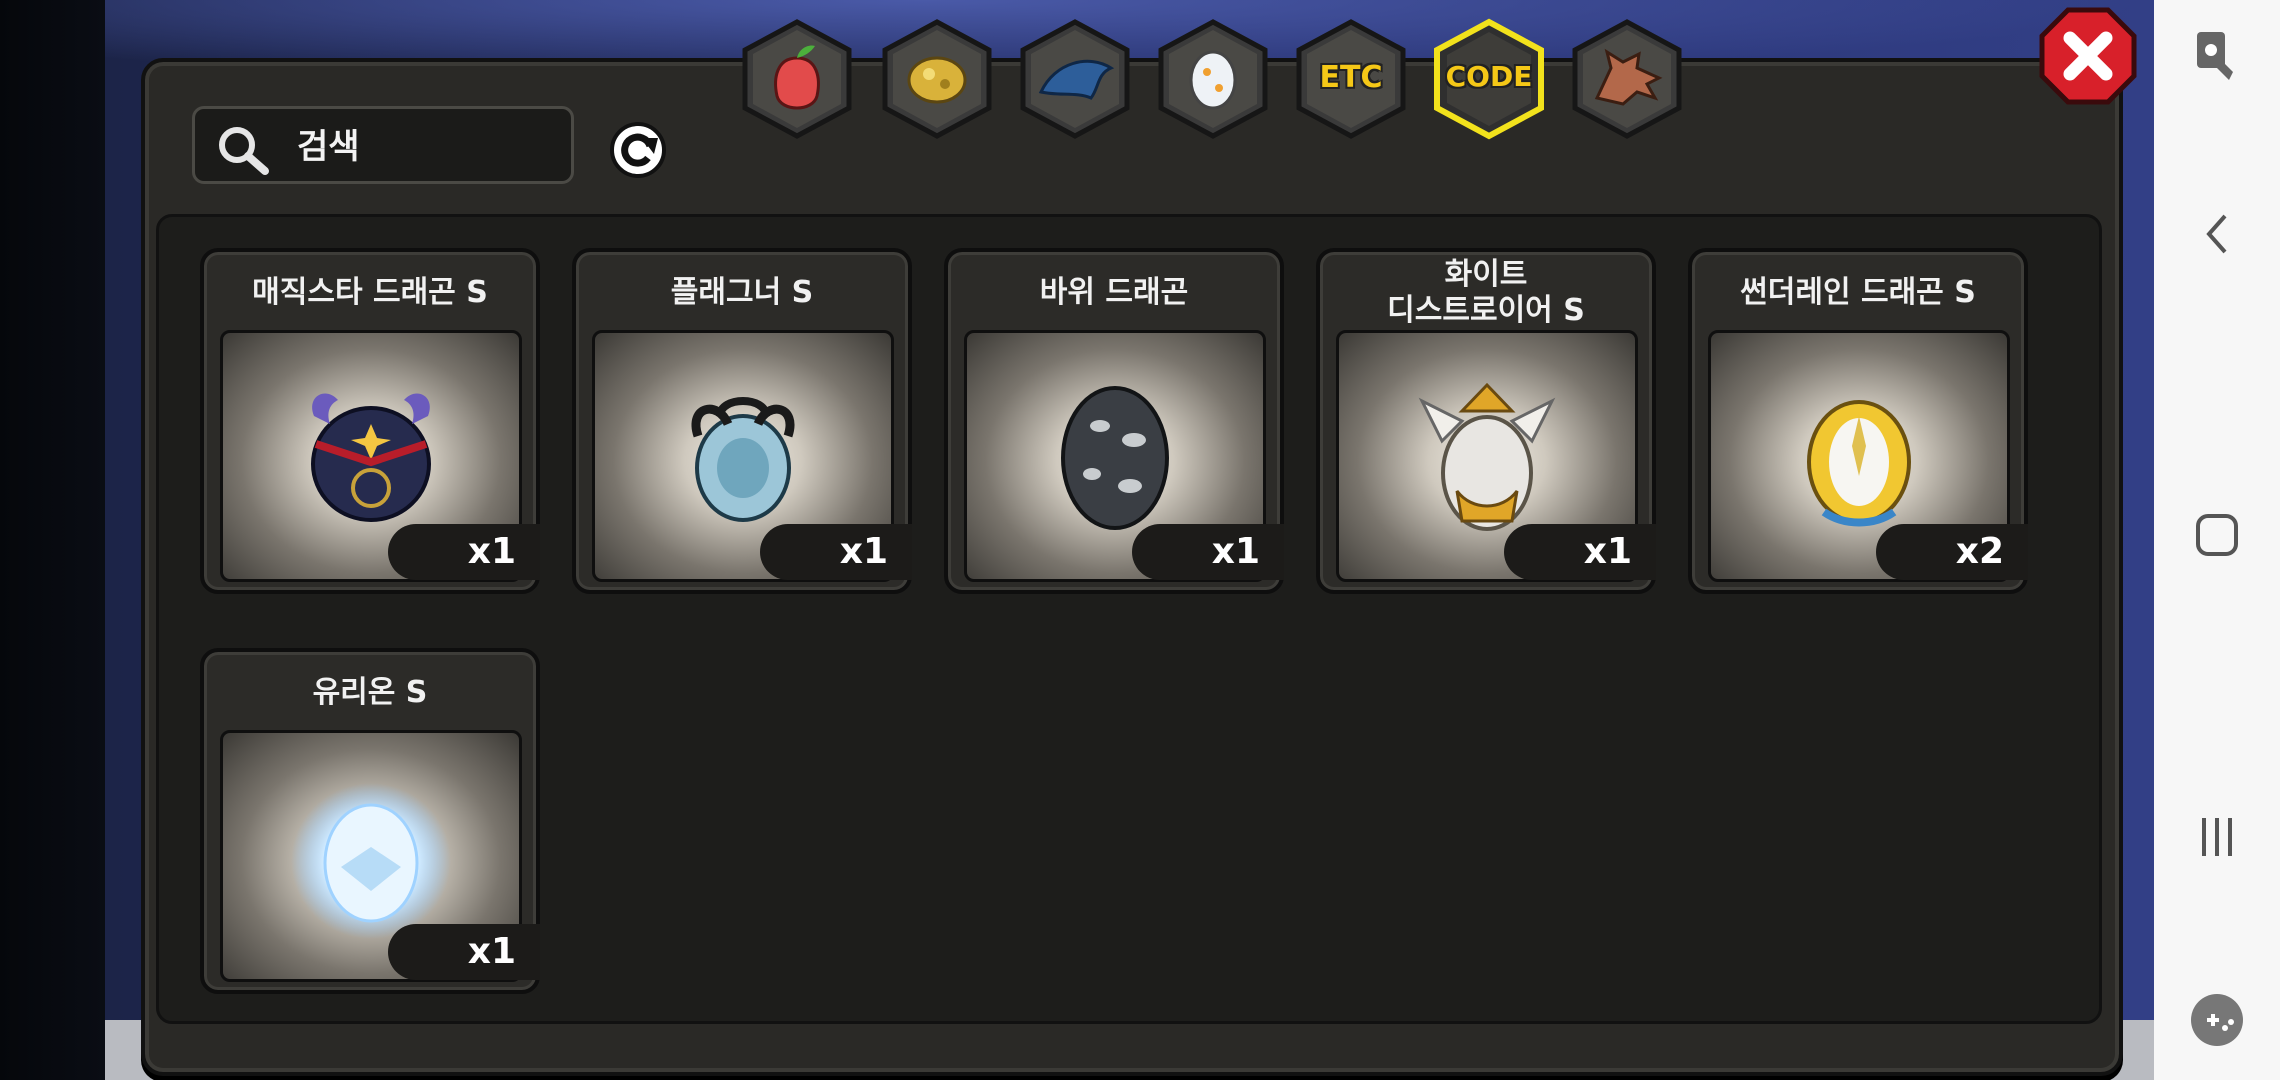  Describe the element at coordinates (1859, 463) in the screenshot. I see `thunderrain-dragon-egg-icon` at that location.